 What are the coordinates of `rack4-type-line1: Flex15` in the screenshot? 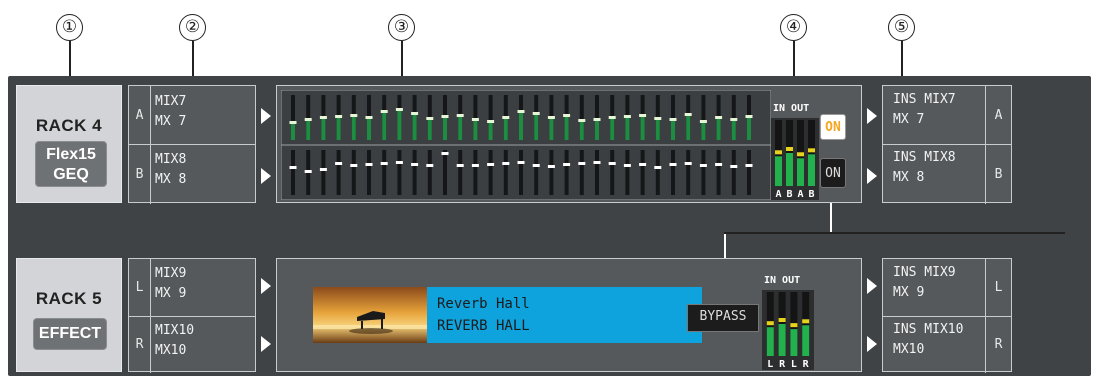 It's located at (71, 154).